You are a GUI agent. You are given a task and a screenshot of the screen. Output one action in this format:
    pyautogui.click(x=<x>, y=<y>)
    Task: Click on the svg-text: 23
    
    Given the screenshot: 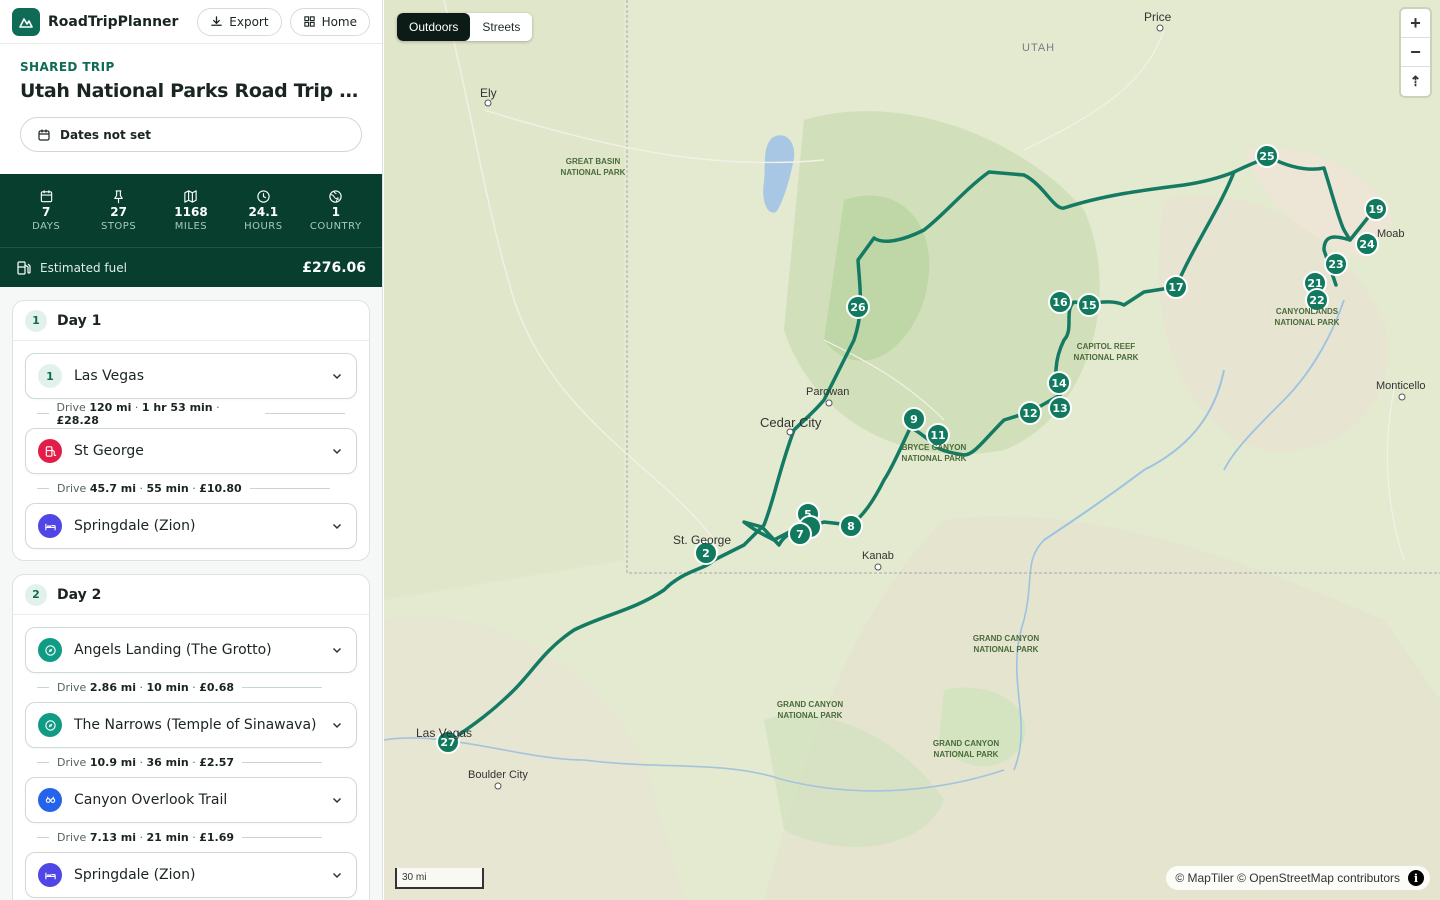 What is the action you would take?
    pyautogui.click(x=1335, y=264)
    